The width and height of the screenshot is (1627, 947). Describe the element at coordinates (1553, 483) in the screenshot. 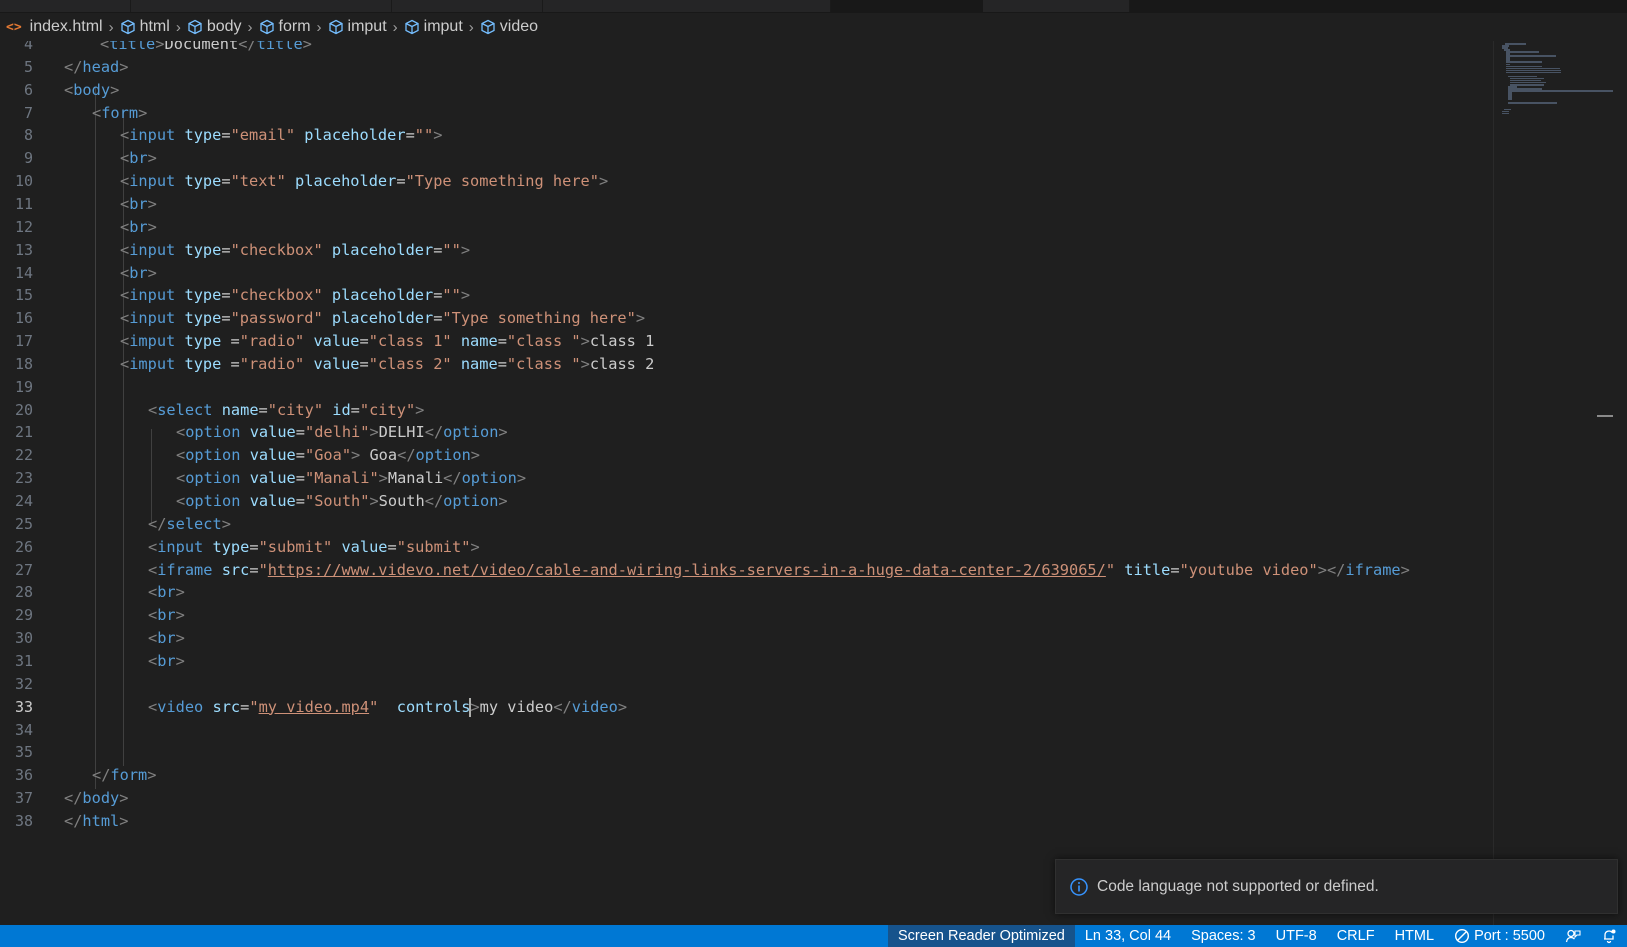

I see `minimap` at that location.